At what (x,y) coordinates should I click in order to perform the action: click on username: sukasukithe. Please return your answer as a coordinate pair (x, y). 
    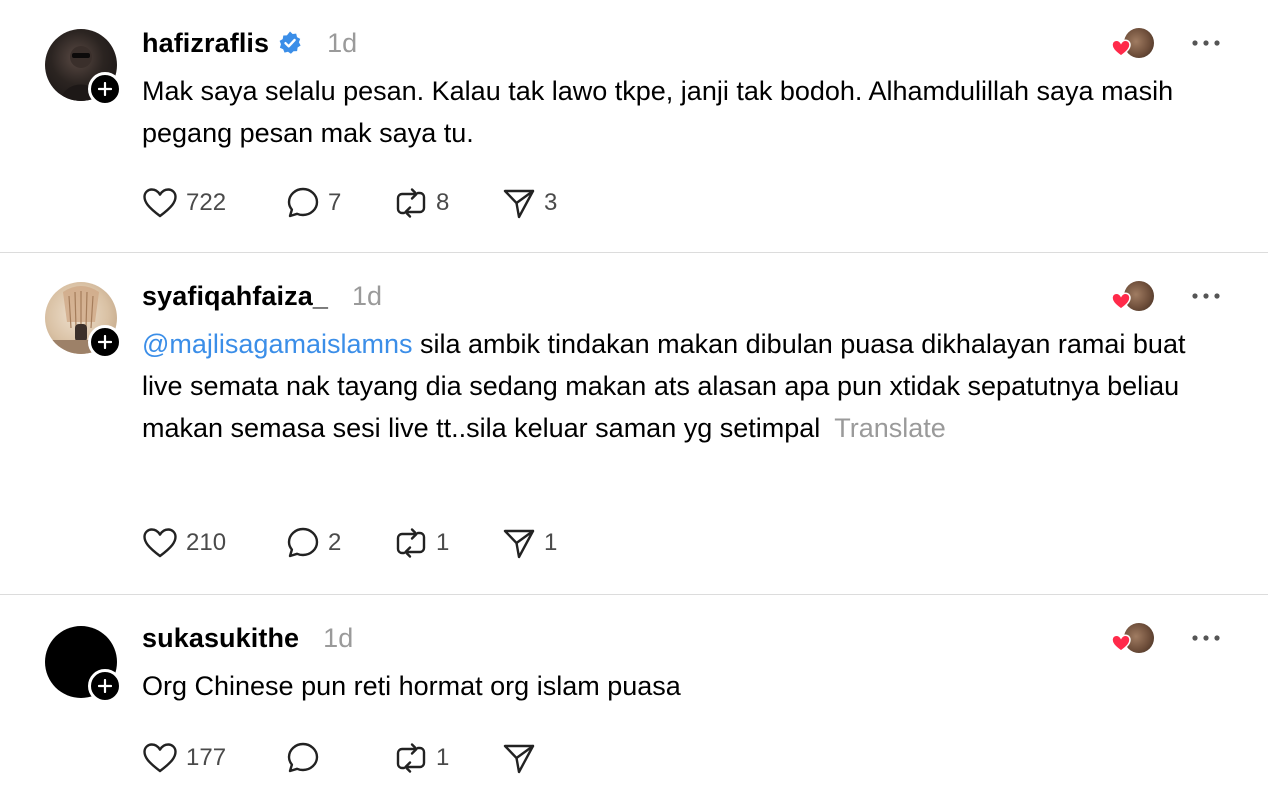
    Looking at the image, I should click on (220, 638).